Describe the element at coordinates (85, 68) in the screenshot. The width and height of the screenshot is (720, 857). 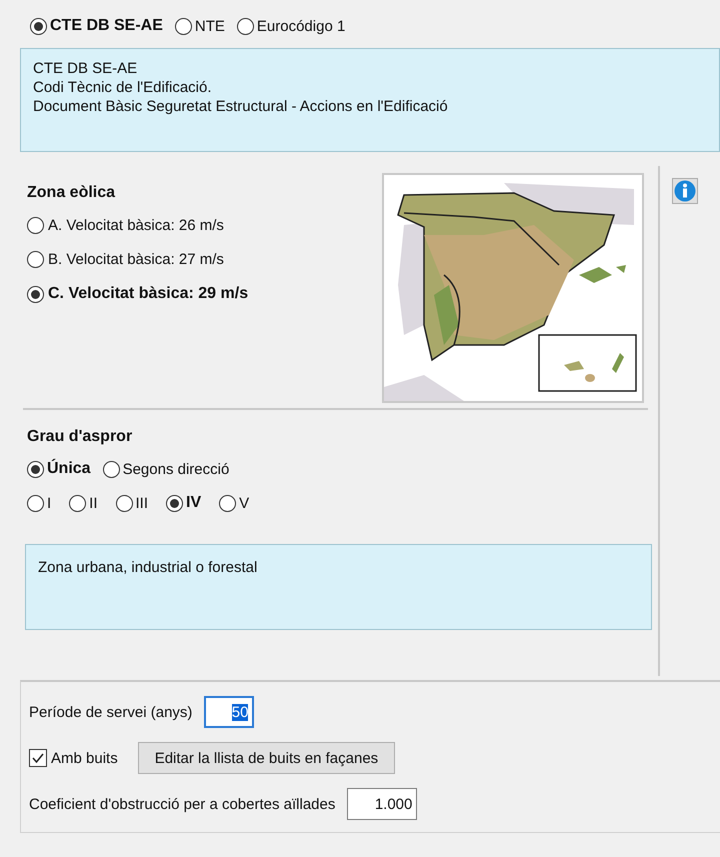
I see `description-text: CTE DB SE-AE` at that location.